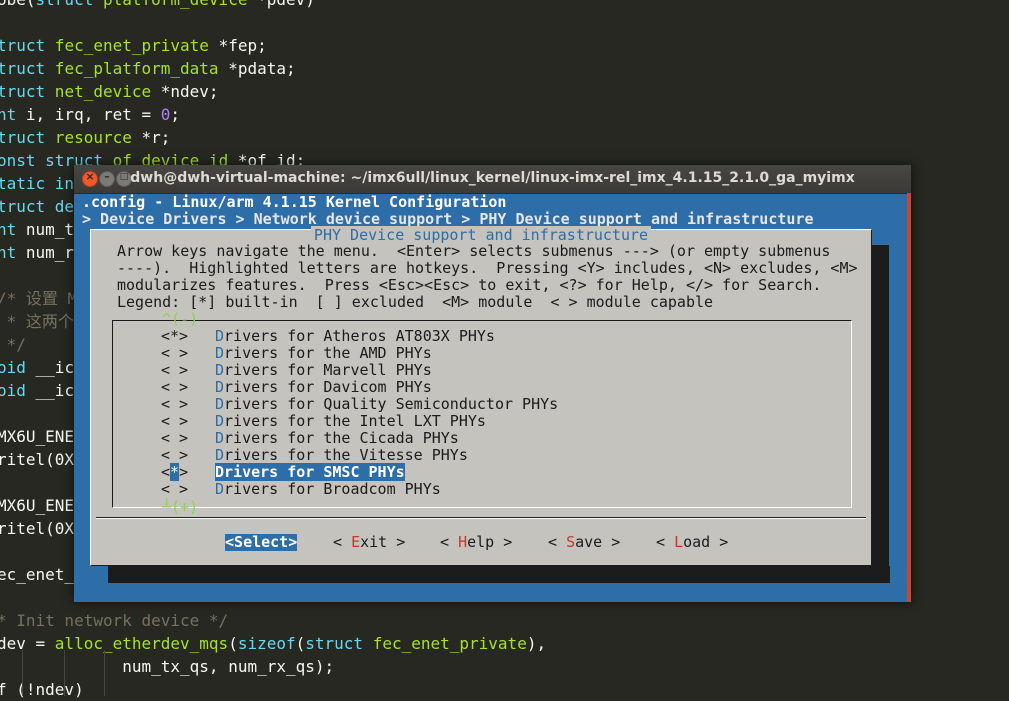 This screenshot has height=701, width=1009. What do you see at coordinates (679, 542) in the screenshot?
I see `button-hotkey: L` at bounding box center [679, 542].